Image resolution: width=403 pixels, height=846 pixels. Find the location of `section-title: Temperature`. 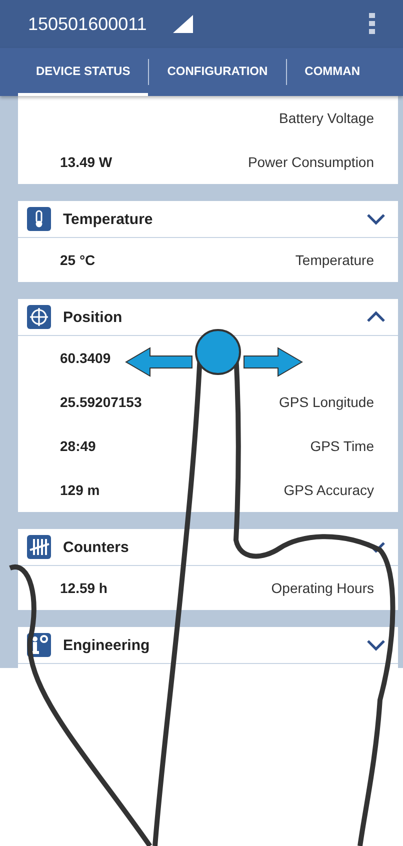

section-title: Temperature is located at coordinates (108, 219).